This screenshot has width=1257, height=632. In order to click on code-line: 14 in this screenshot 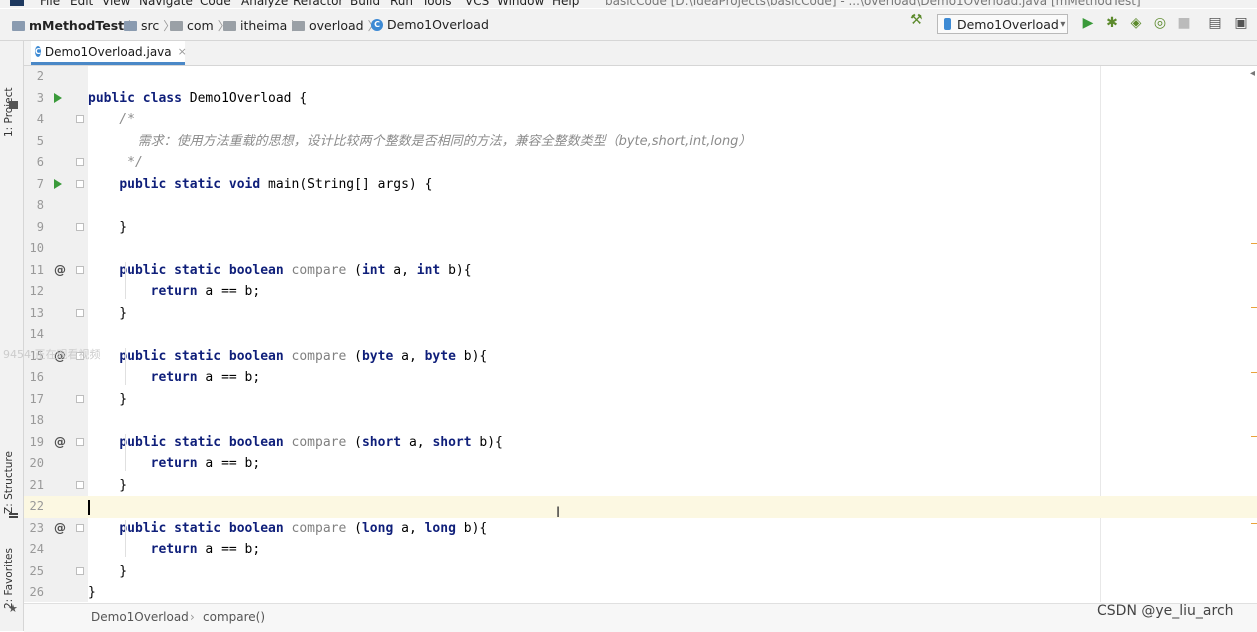, I will do `click(640, 335)`.